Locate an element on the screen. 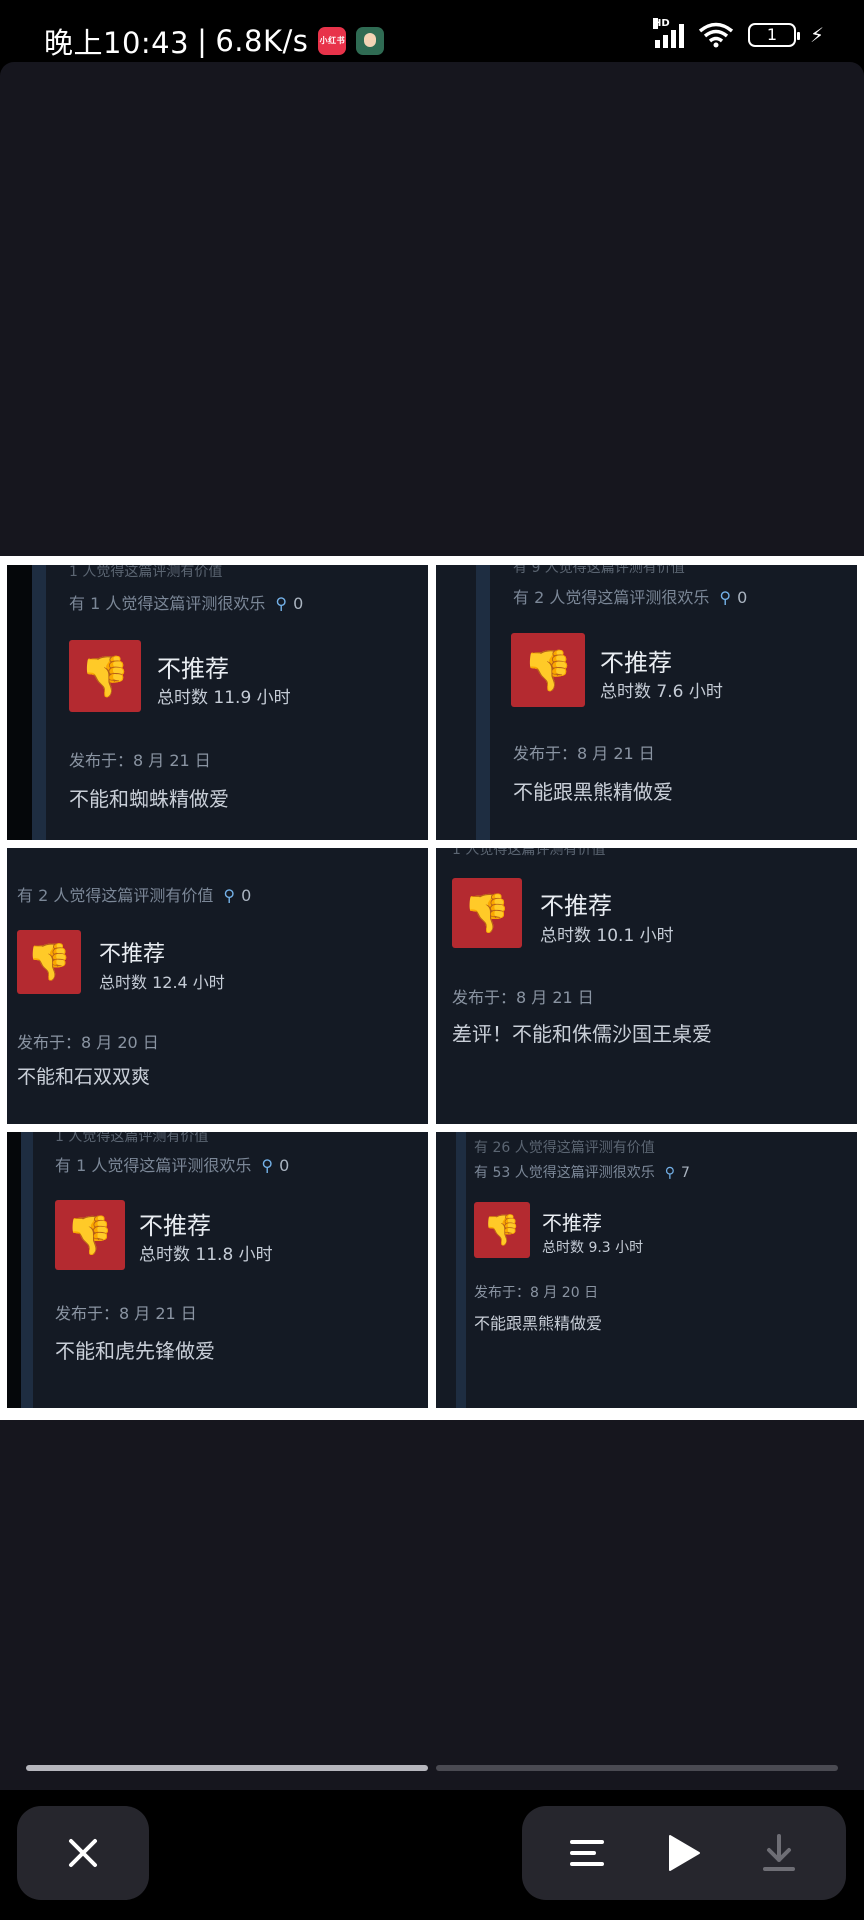 Image resolution: width=864 pixels, height=1920 pixels. close-icon is located at coordinates (83, 1853).